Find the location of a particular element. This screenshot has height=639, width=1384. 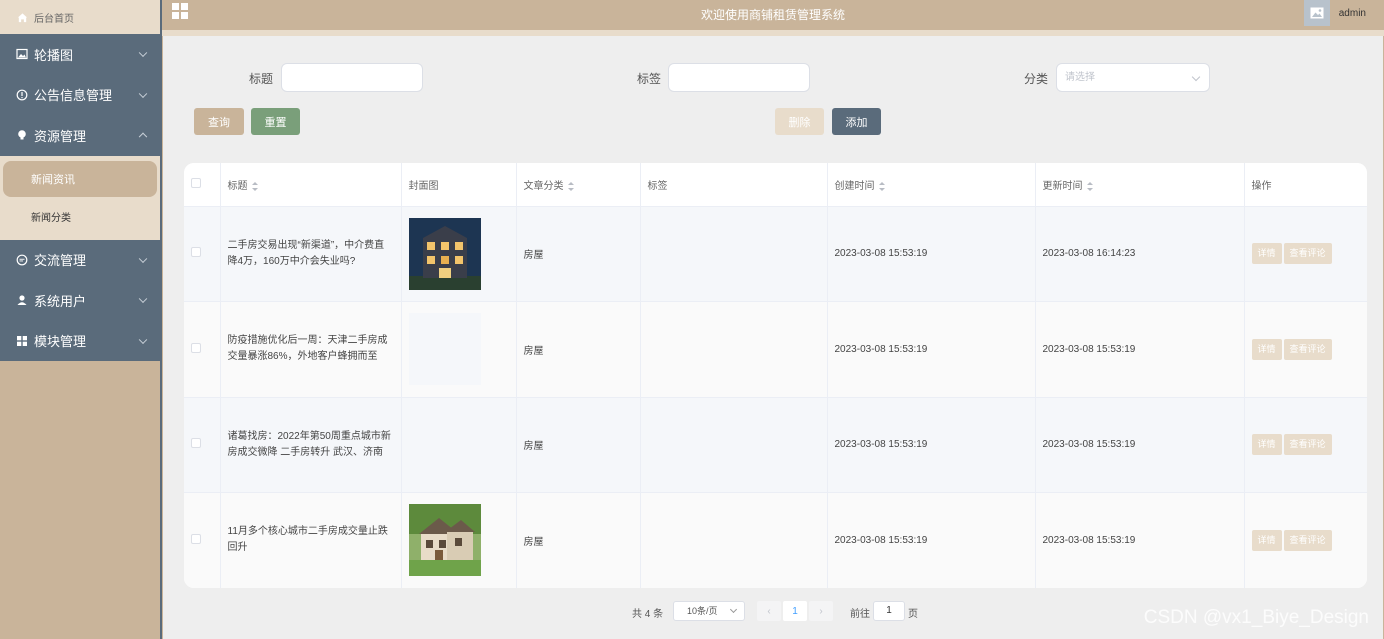

query-button: 查询 is located at coordinates (219, 121).